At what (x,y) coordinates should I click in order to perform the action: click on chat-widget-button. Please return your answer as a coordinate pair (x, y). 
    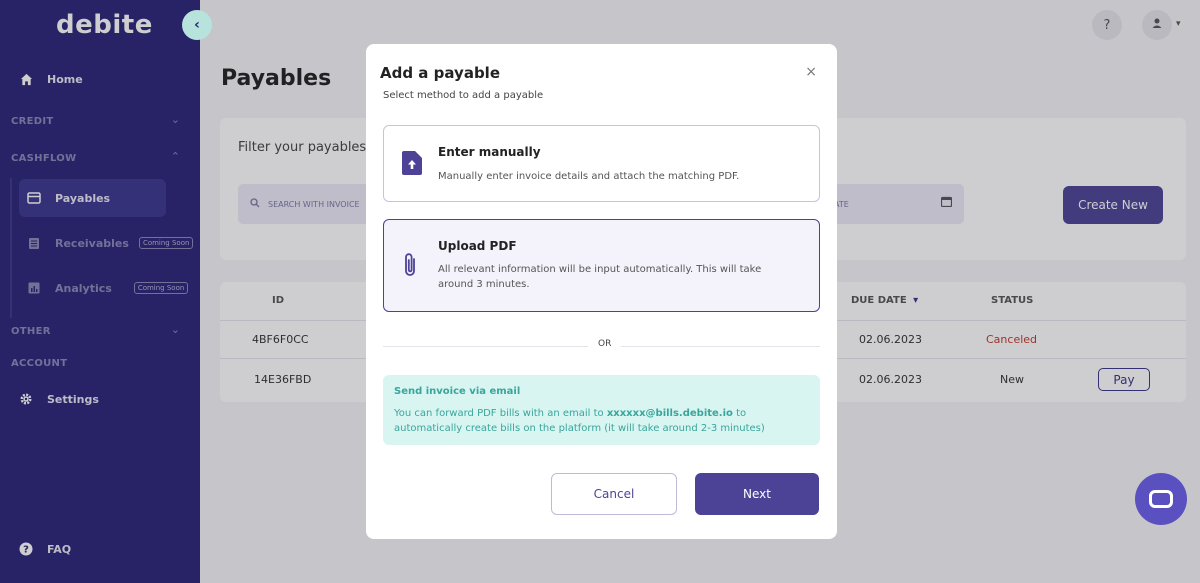
    Looking at the image, I should click on (1161, 499).